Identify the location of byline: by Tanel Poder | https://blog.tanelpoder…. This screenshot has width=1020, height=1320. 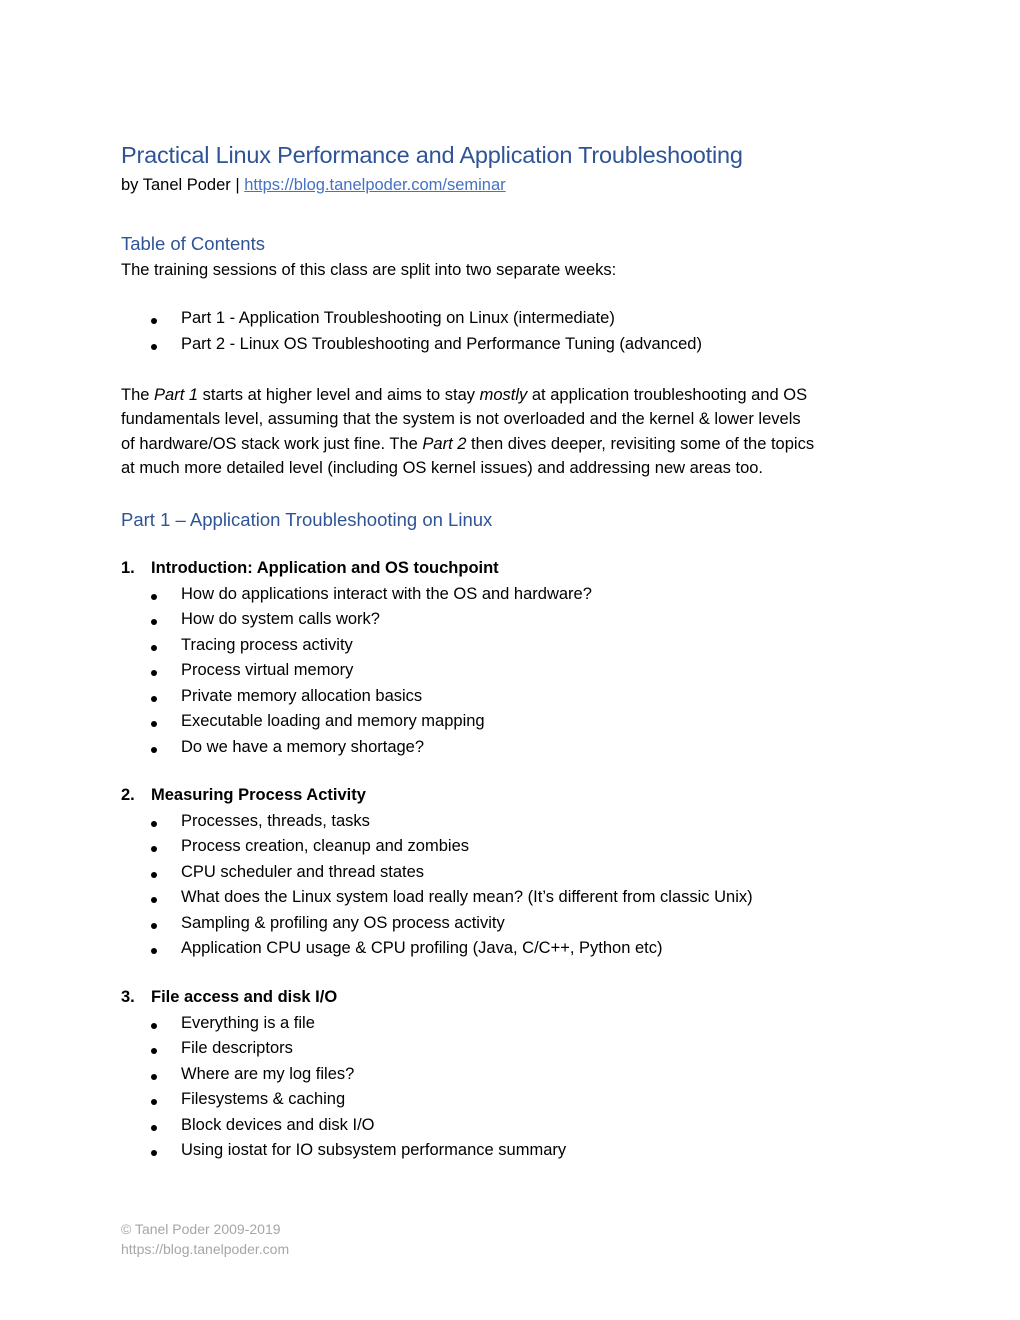
(313, 185).